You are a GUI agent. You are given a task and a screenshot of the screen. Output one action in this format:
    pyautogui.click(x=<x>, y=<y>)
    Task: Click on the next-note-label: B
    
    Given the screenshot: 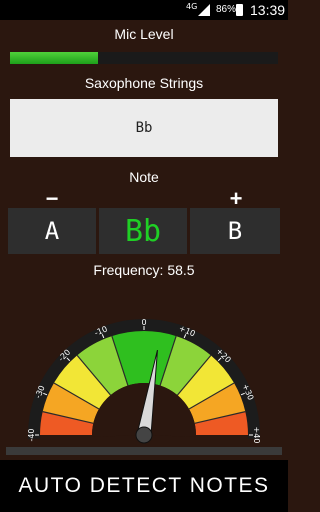 What is the action you would take?
    pyautogui.click(x=235, y=231)
    